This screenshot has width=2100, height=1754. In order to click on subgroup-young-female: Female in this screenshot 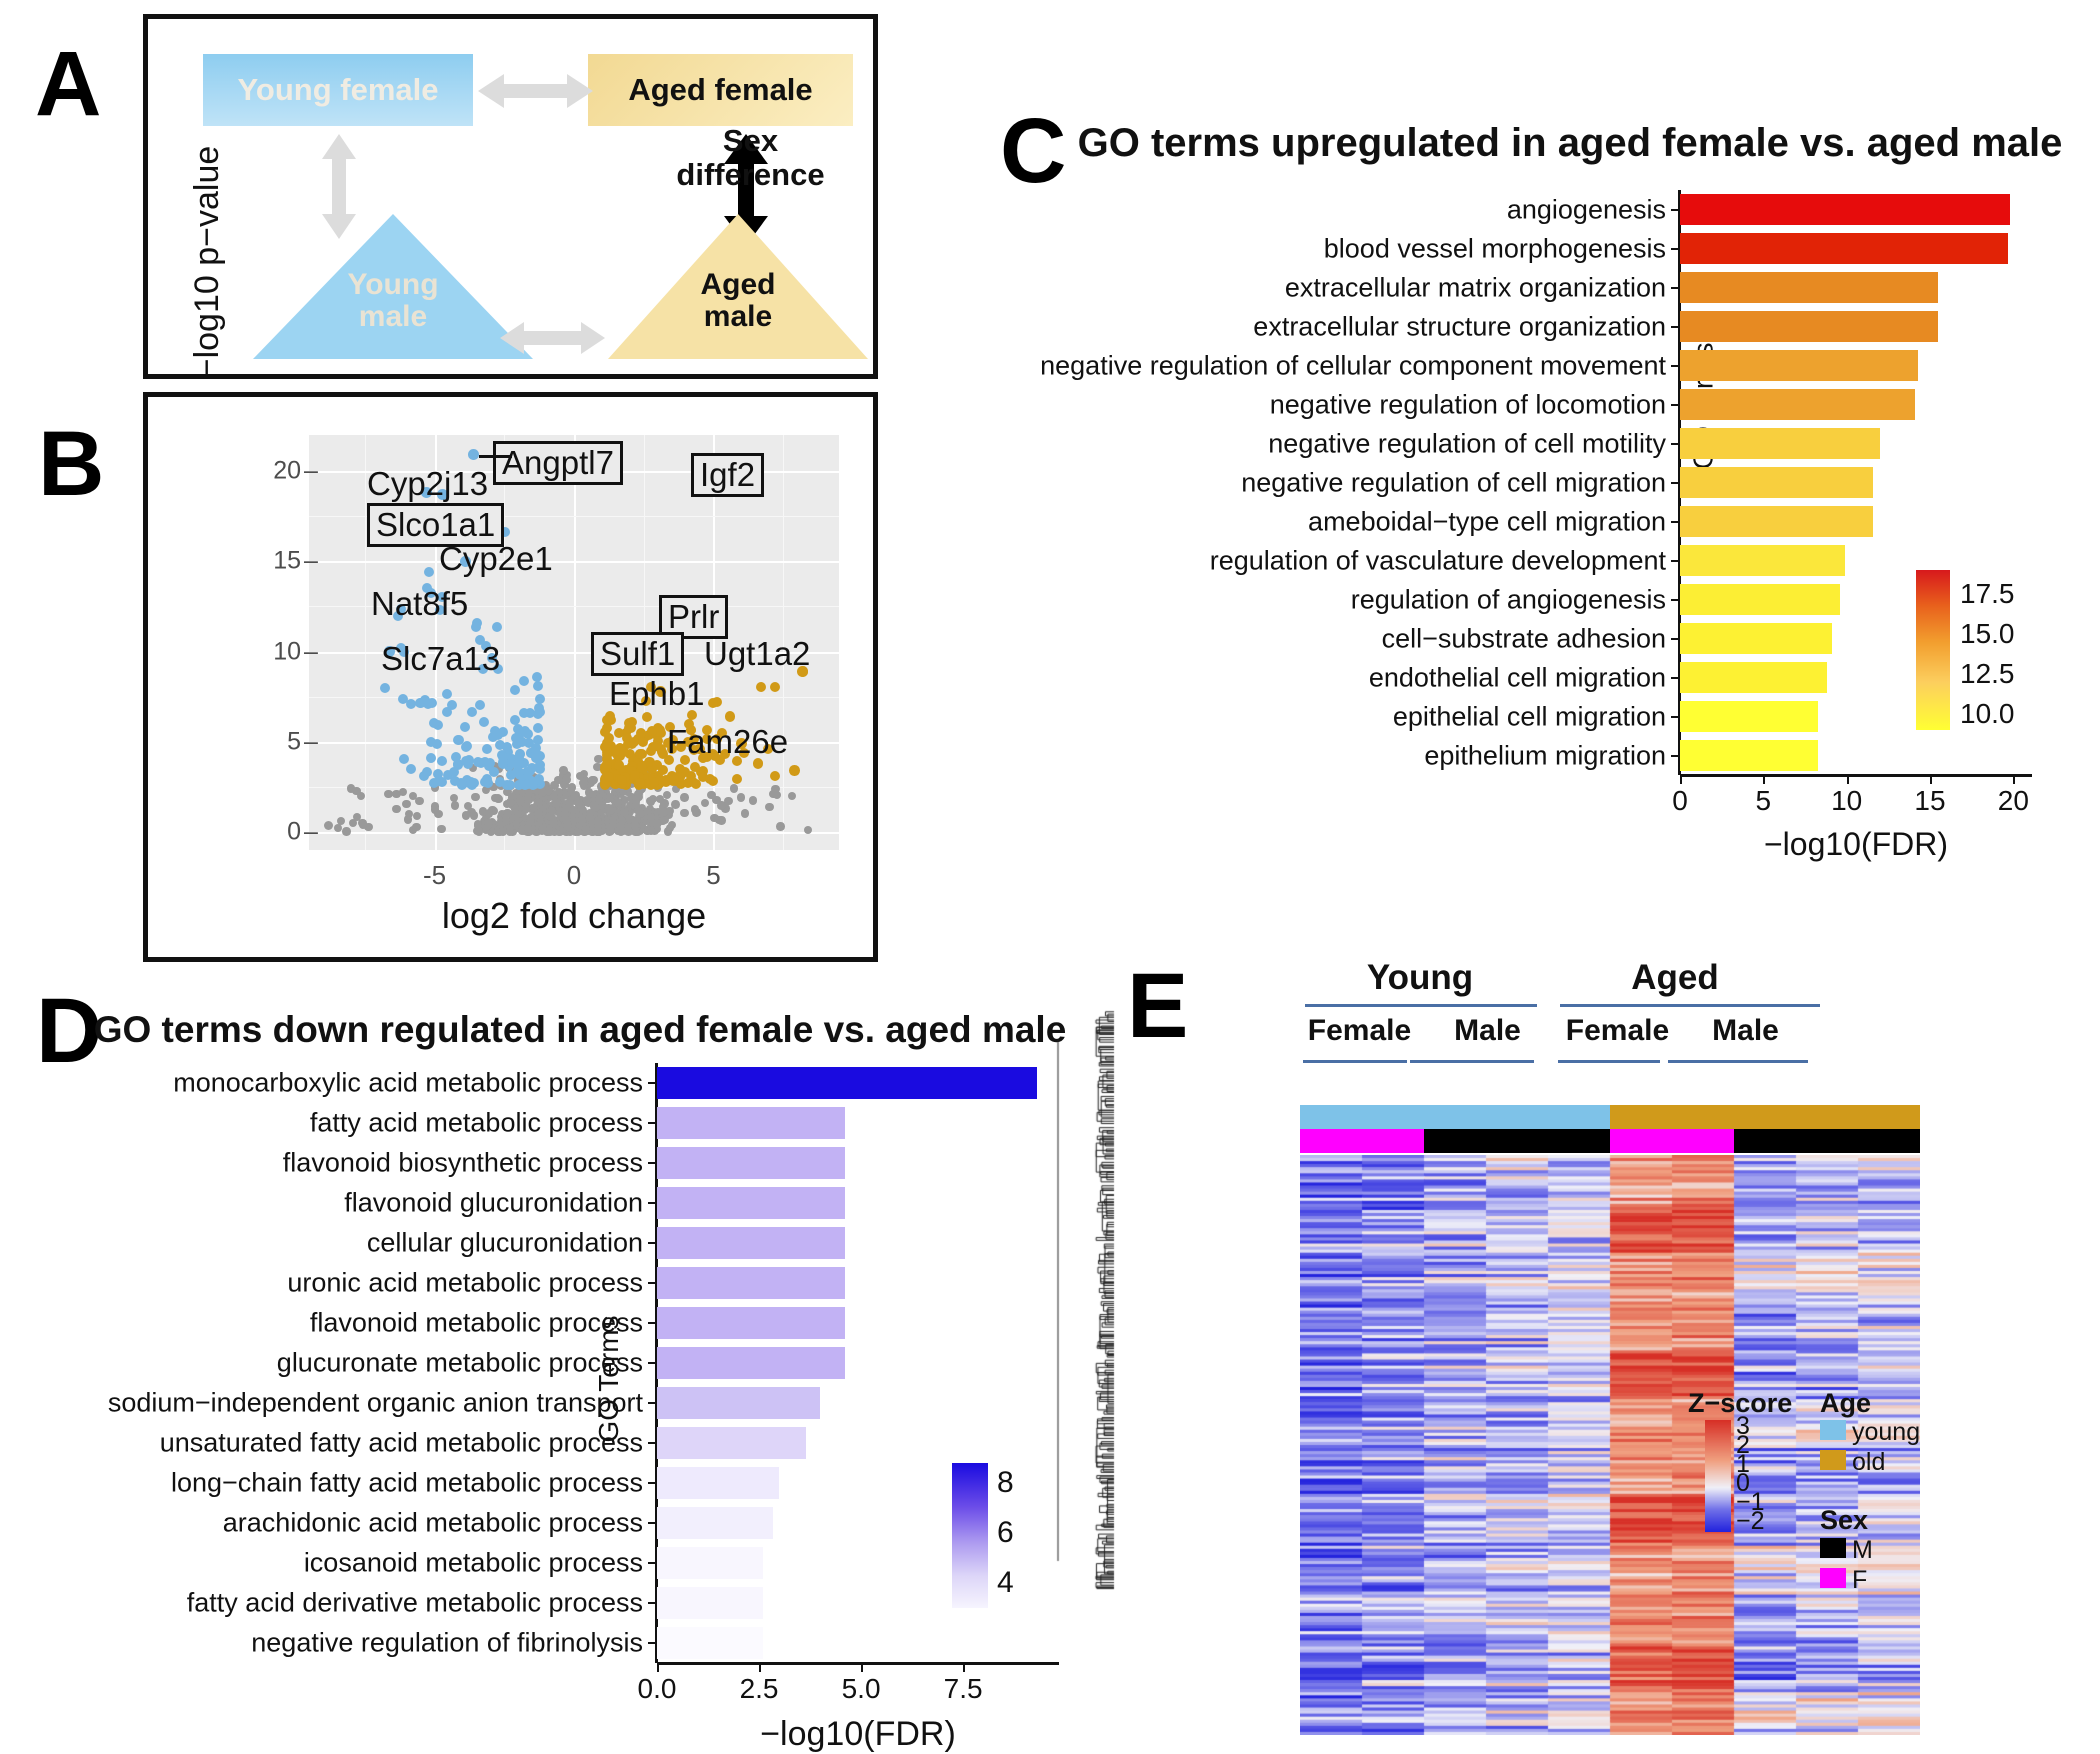, I will do `click(1359, 1030)`.